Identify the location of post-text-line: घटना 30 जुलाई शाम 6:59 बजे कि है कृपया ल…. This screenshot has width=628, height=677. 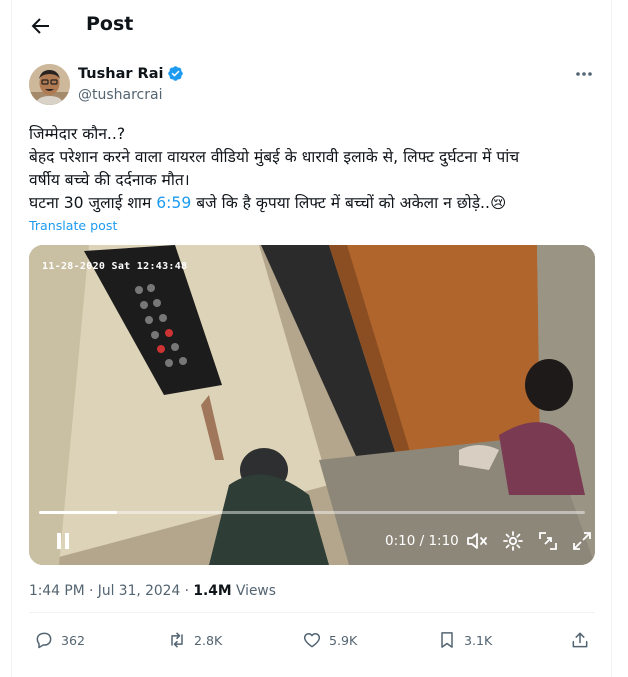
(314, 203).